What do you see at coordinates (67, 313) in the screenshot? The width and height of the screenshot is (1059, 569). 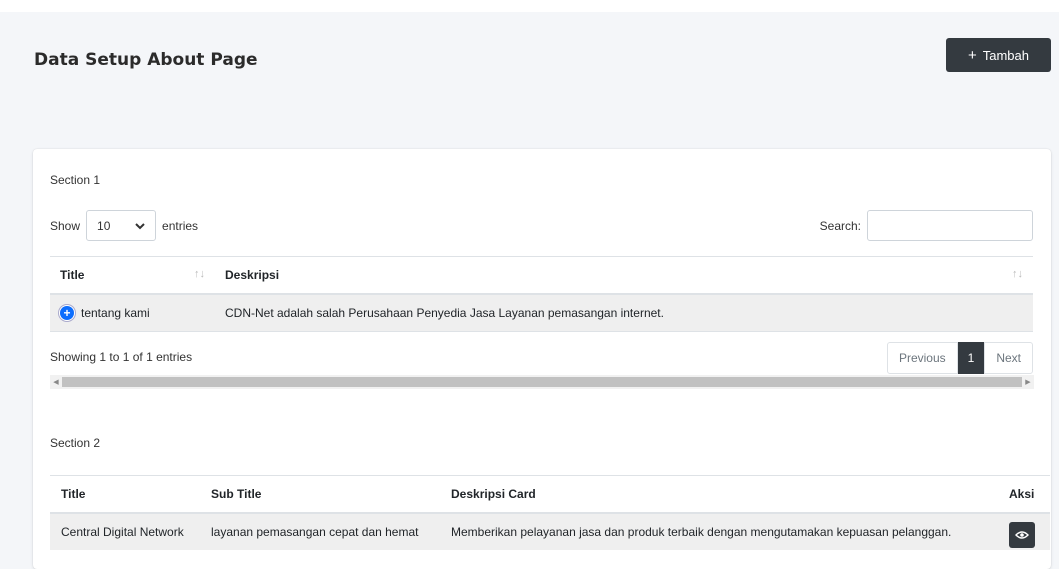 I see `expand-row-icon: +` at bounding box center [67, 313].